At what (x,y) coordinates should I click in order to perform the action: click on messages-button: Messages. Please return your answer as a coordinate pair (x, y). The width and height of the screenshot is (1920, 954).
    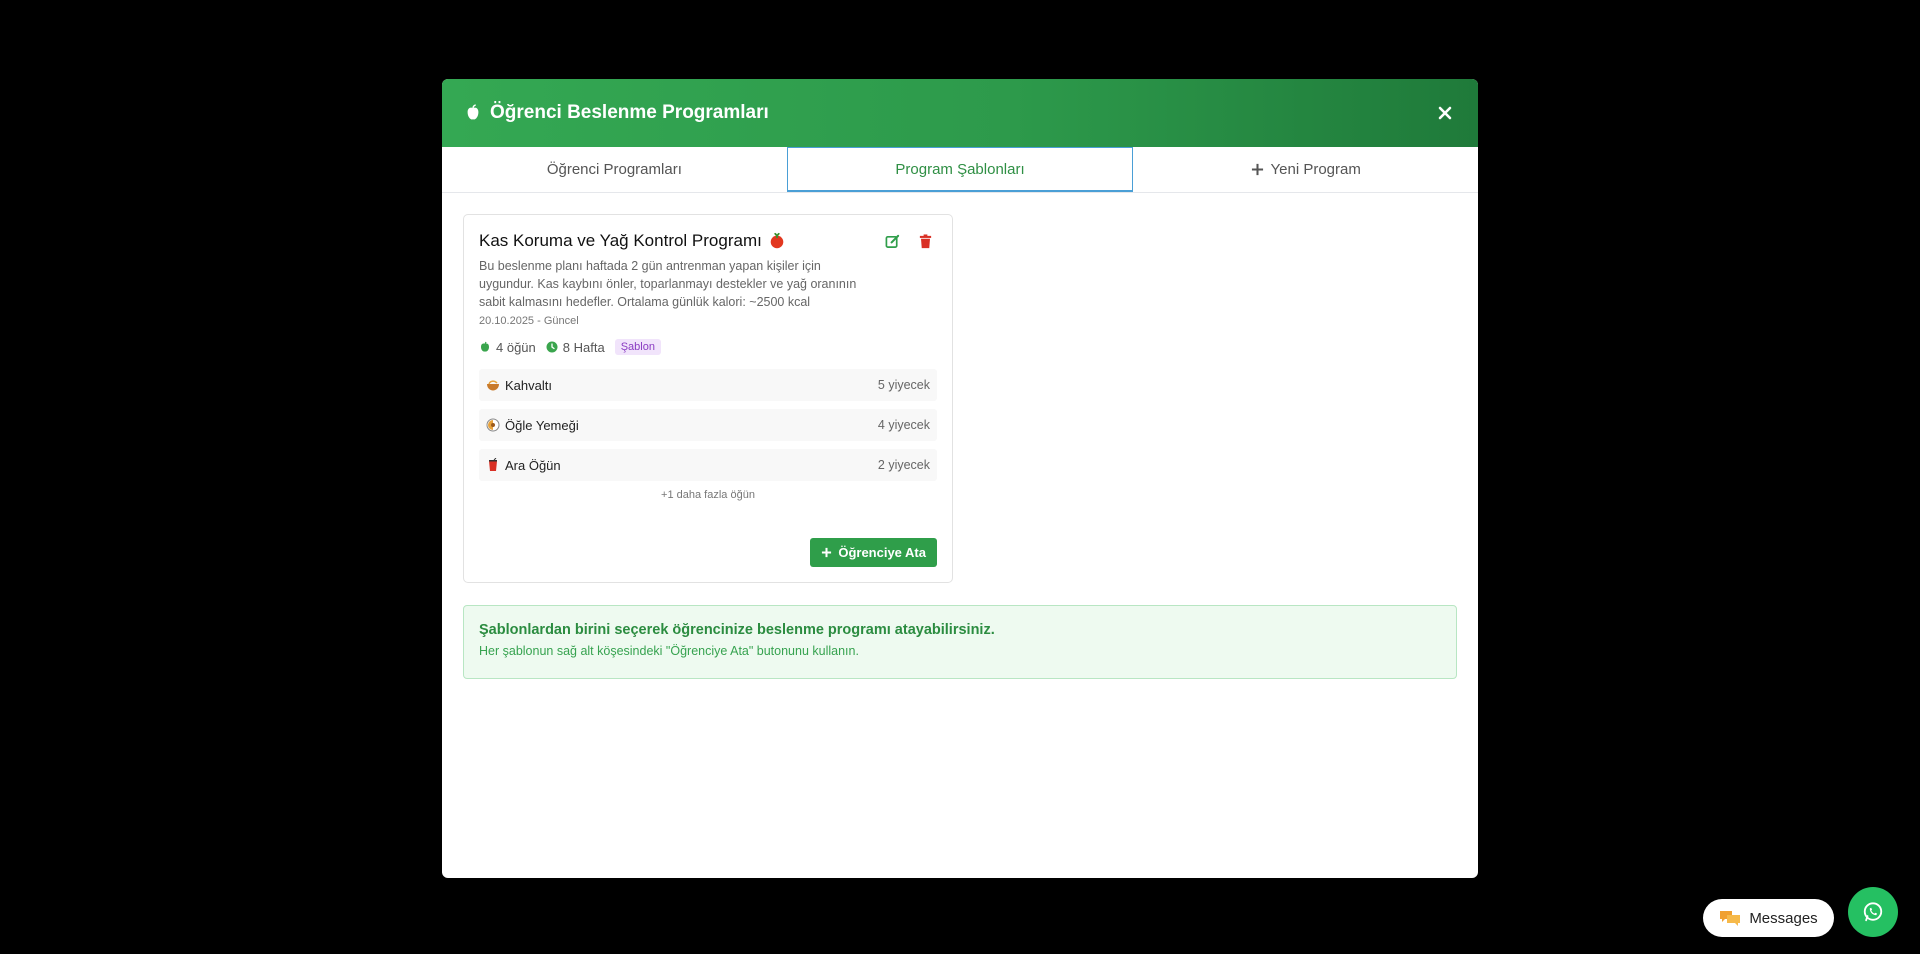
    Looking at the image, I should click on (1768, 918).